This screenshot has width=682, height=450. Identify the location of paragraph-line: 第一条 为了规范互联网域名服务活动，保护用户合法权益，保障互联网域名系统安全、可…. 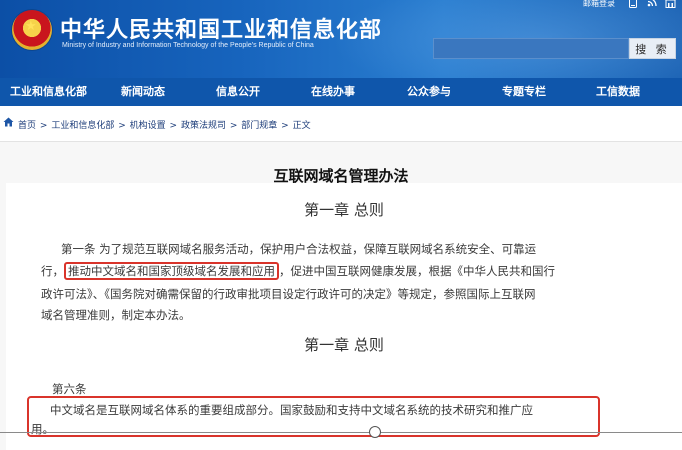
(299, 249).